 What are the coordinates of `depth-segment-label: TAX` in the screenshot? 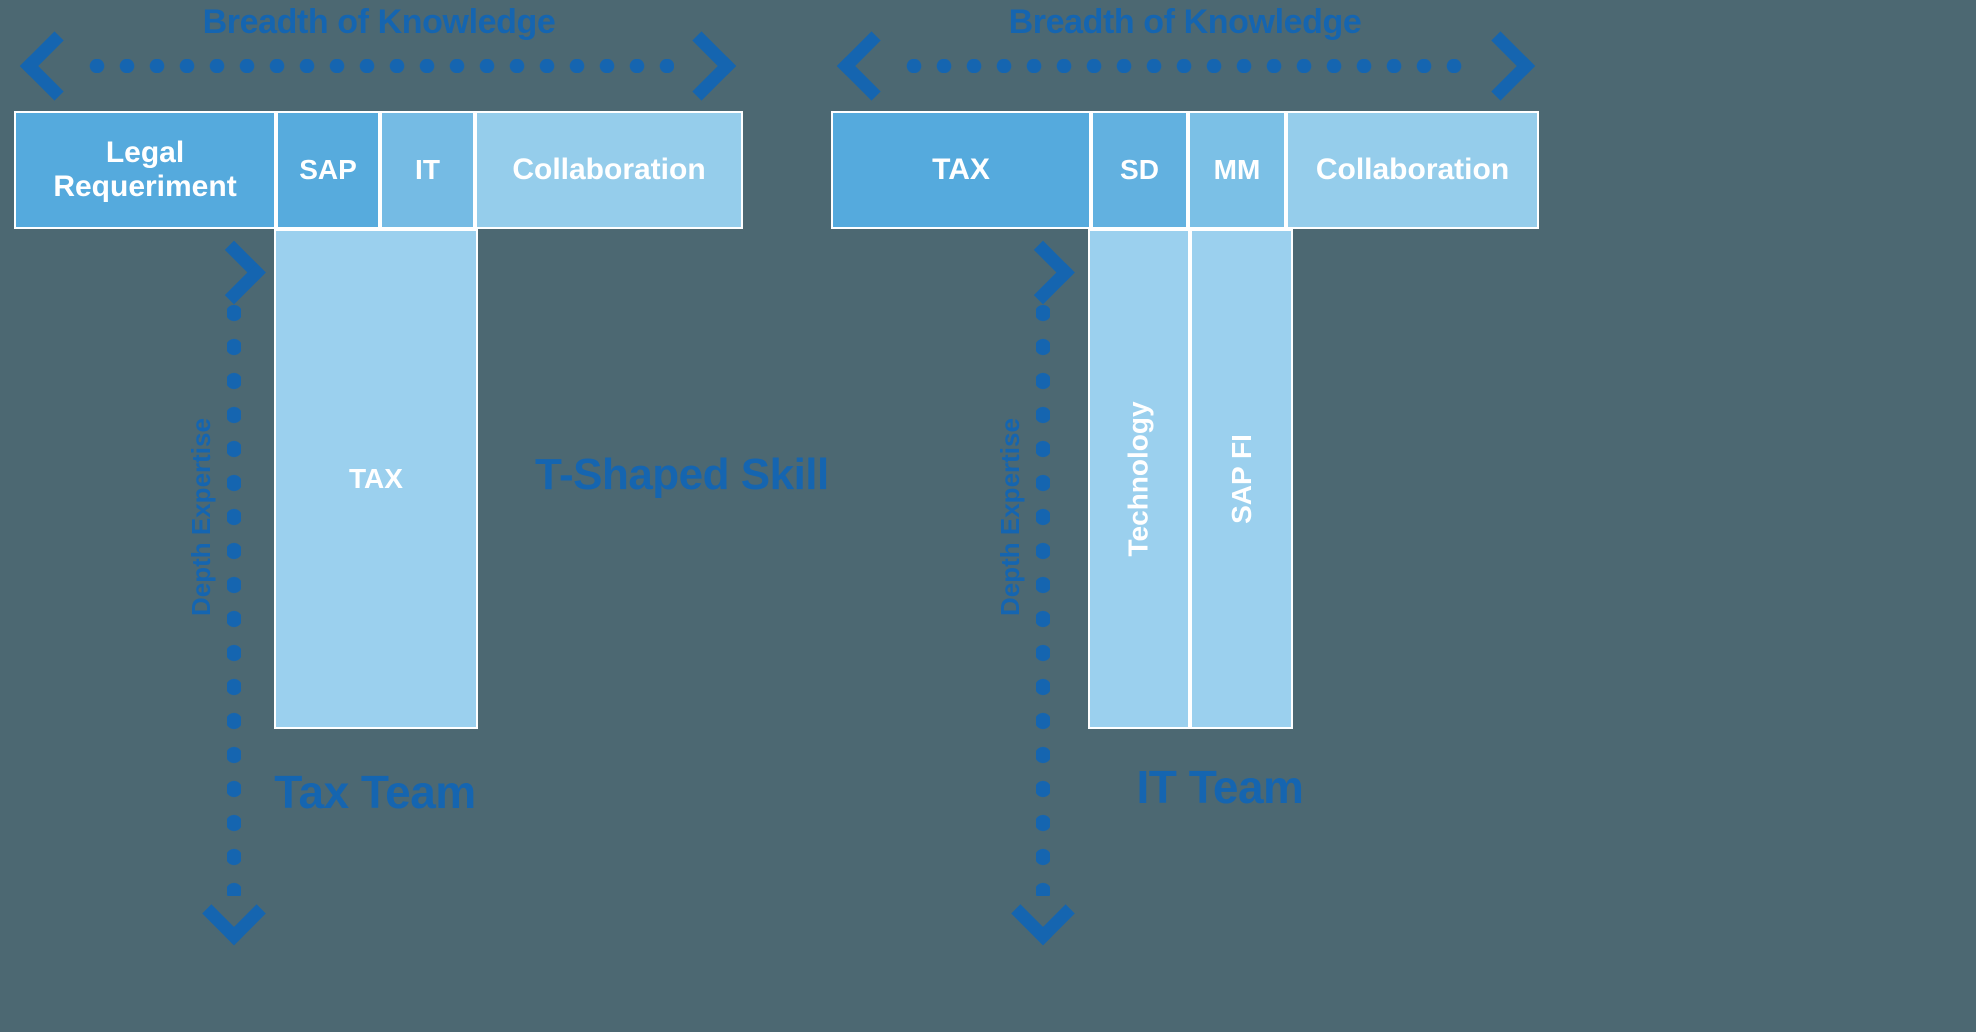 It's located at (376, 478).